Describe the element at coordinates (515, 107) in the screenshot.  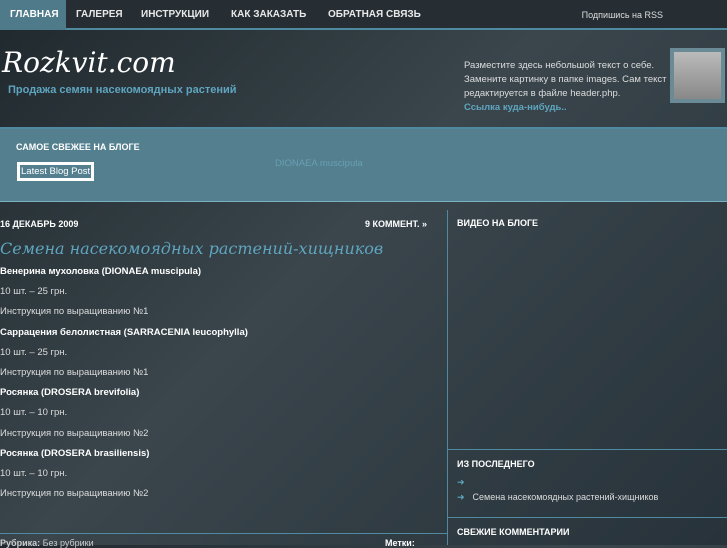
I see `about-link: Ссылка куда-нибудь..` at that location.